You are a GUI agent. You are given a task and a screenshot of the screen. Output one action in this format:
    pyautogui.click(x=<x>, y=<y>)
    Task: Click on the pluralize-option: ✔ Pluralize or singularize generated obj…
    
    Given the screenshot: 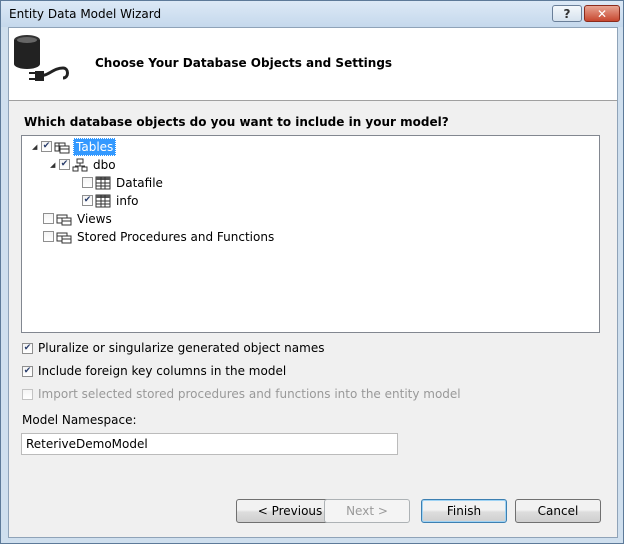 What is the action you would take?
    pyautogui.click(x=173, y=348)
    